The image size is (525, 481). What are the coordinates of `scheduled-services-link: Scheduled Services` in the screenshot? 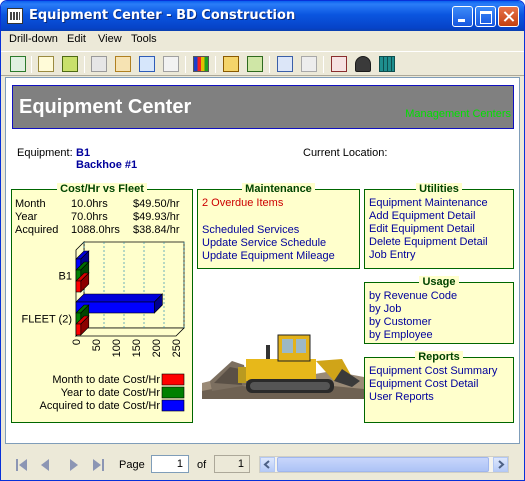 It's located at (250, 230).